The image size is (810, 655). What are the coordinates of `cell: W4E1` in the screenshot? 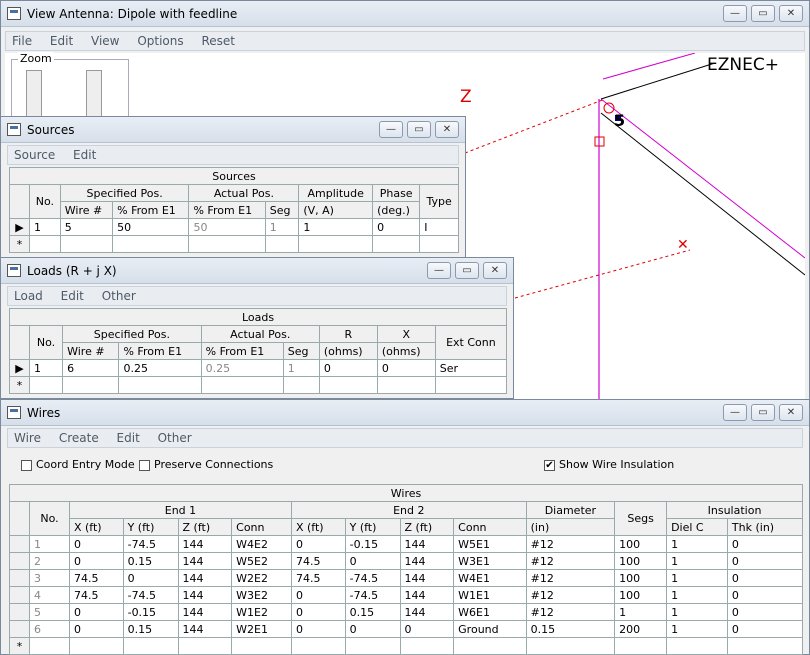 It's located at (490, 578).